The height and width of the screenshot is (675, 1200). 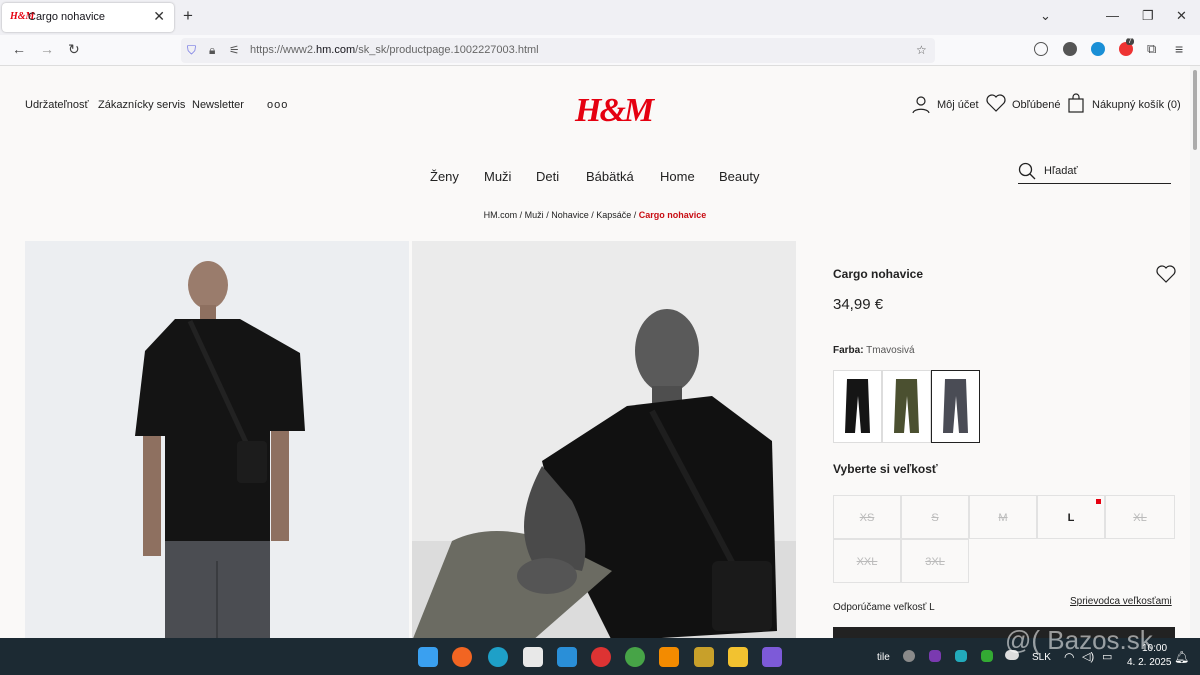 What do you see at coordinates (738, 657) in the screenshot?
I see `file-explorer-icon` at bounding box center [738, 657].